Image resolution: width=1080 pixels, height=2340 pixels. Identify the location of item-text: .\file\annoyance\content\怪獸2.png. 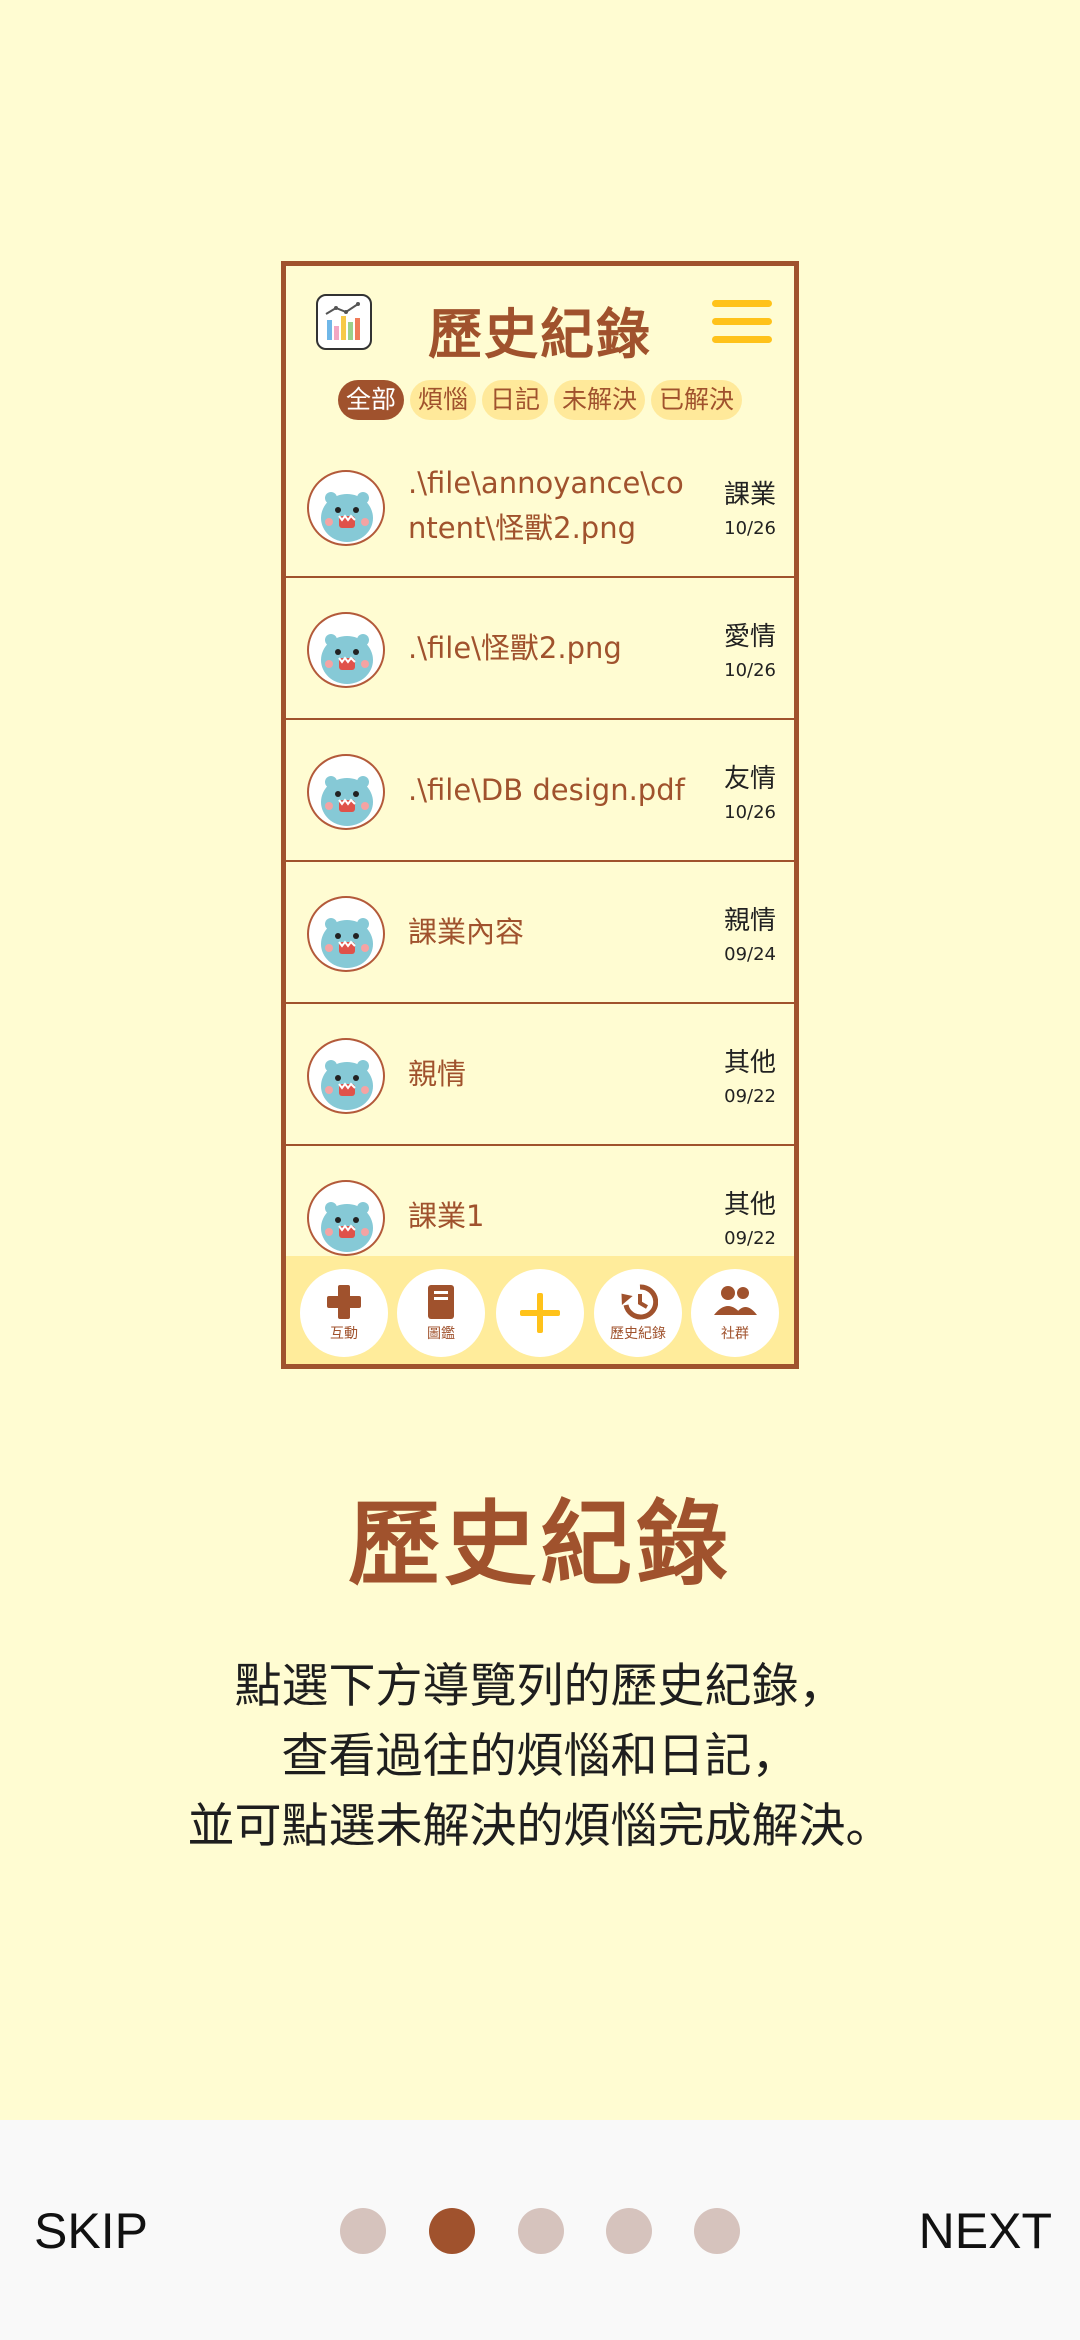
(546, 505).